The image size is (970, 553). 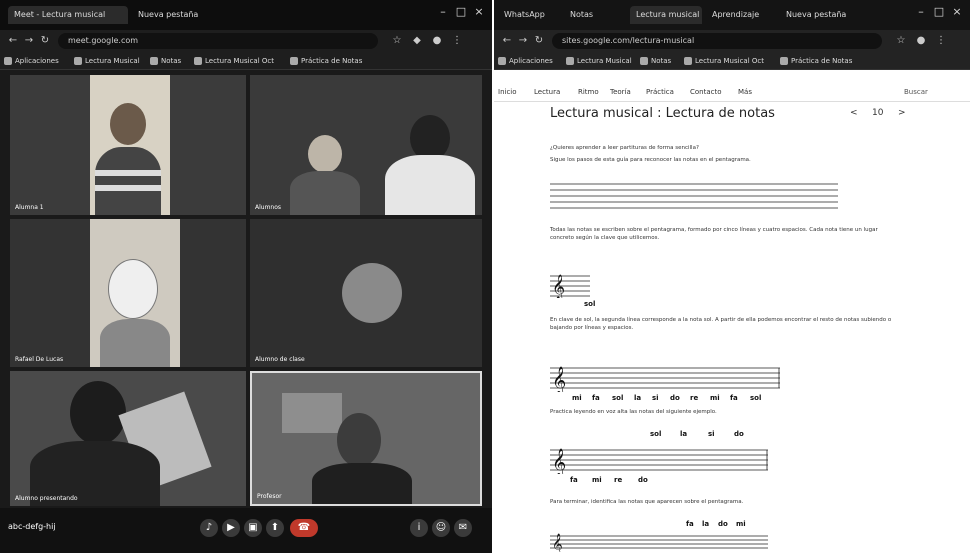 What do you see at coordinates (741, 15) in the screenshot?
I see `tab-item: Aprendizaje` at bounding box center [741, 15].